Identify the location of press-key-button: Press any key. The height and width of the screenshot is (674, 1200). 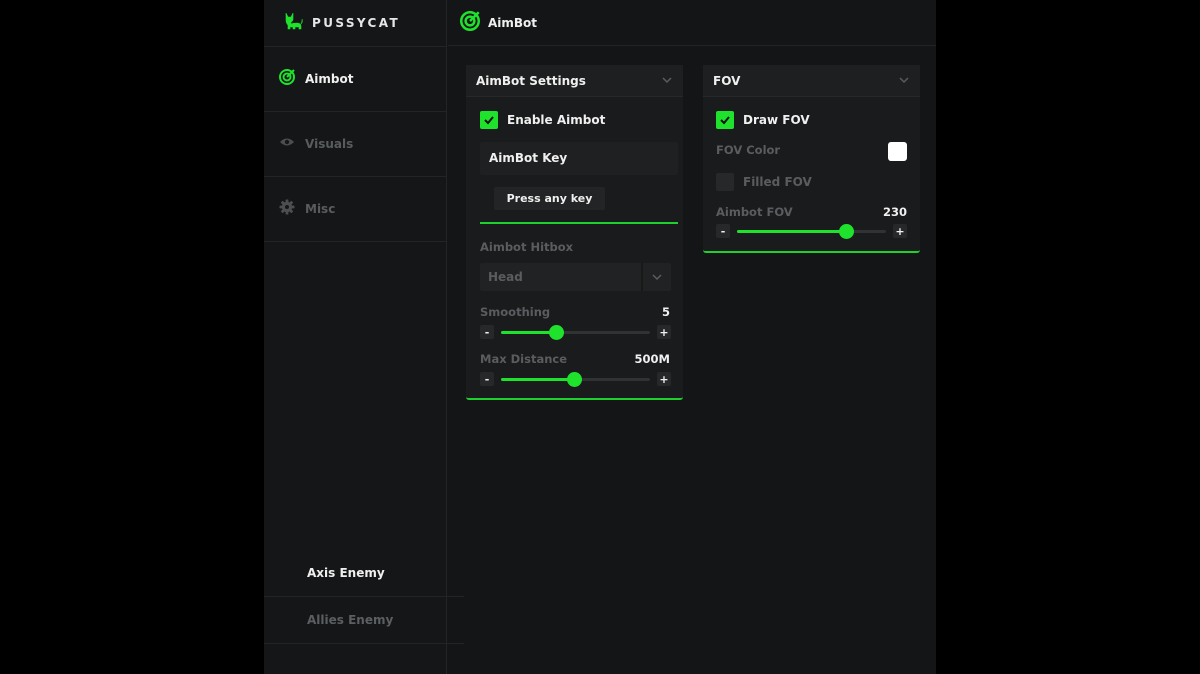
(549, 198).